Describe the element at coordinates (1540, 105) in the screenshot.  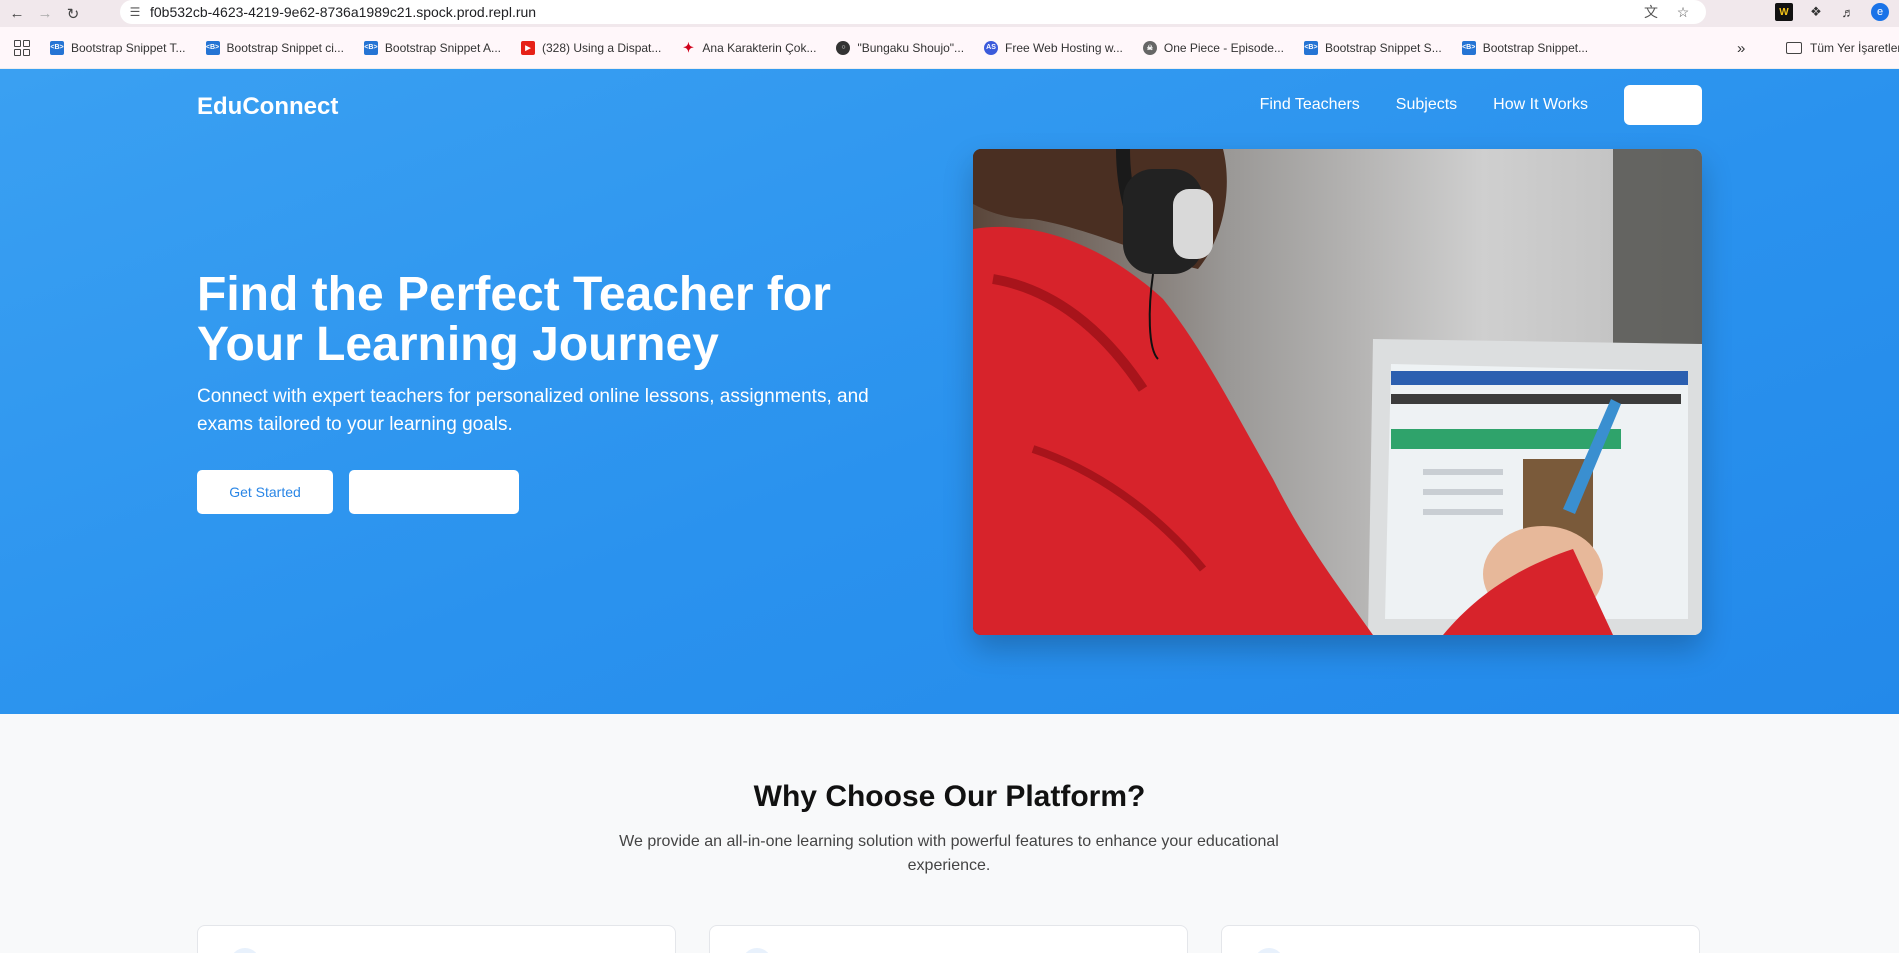
I see `nav-link-how-it-works: How It Works` at that location.